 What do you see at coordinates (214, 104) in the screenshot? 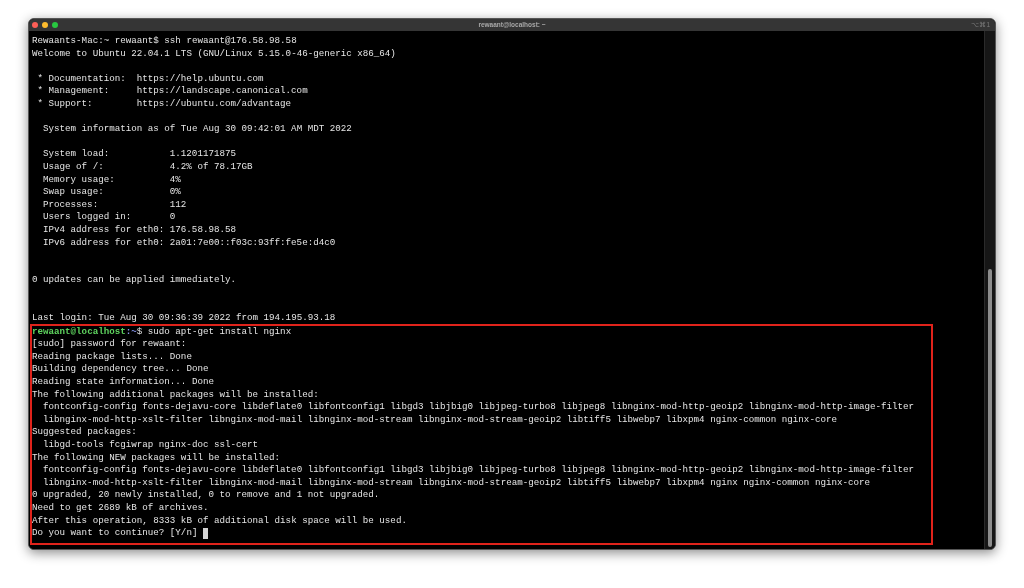
I see `url-text: https://ubuntu.com/advantage` at bounding box center [214, 104].